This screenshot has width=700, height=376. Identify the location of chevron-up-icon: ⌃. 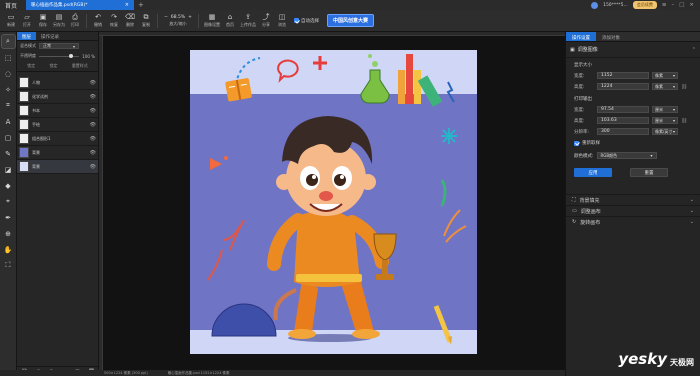
(694, 50).